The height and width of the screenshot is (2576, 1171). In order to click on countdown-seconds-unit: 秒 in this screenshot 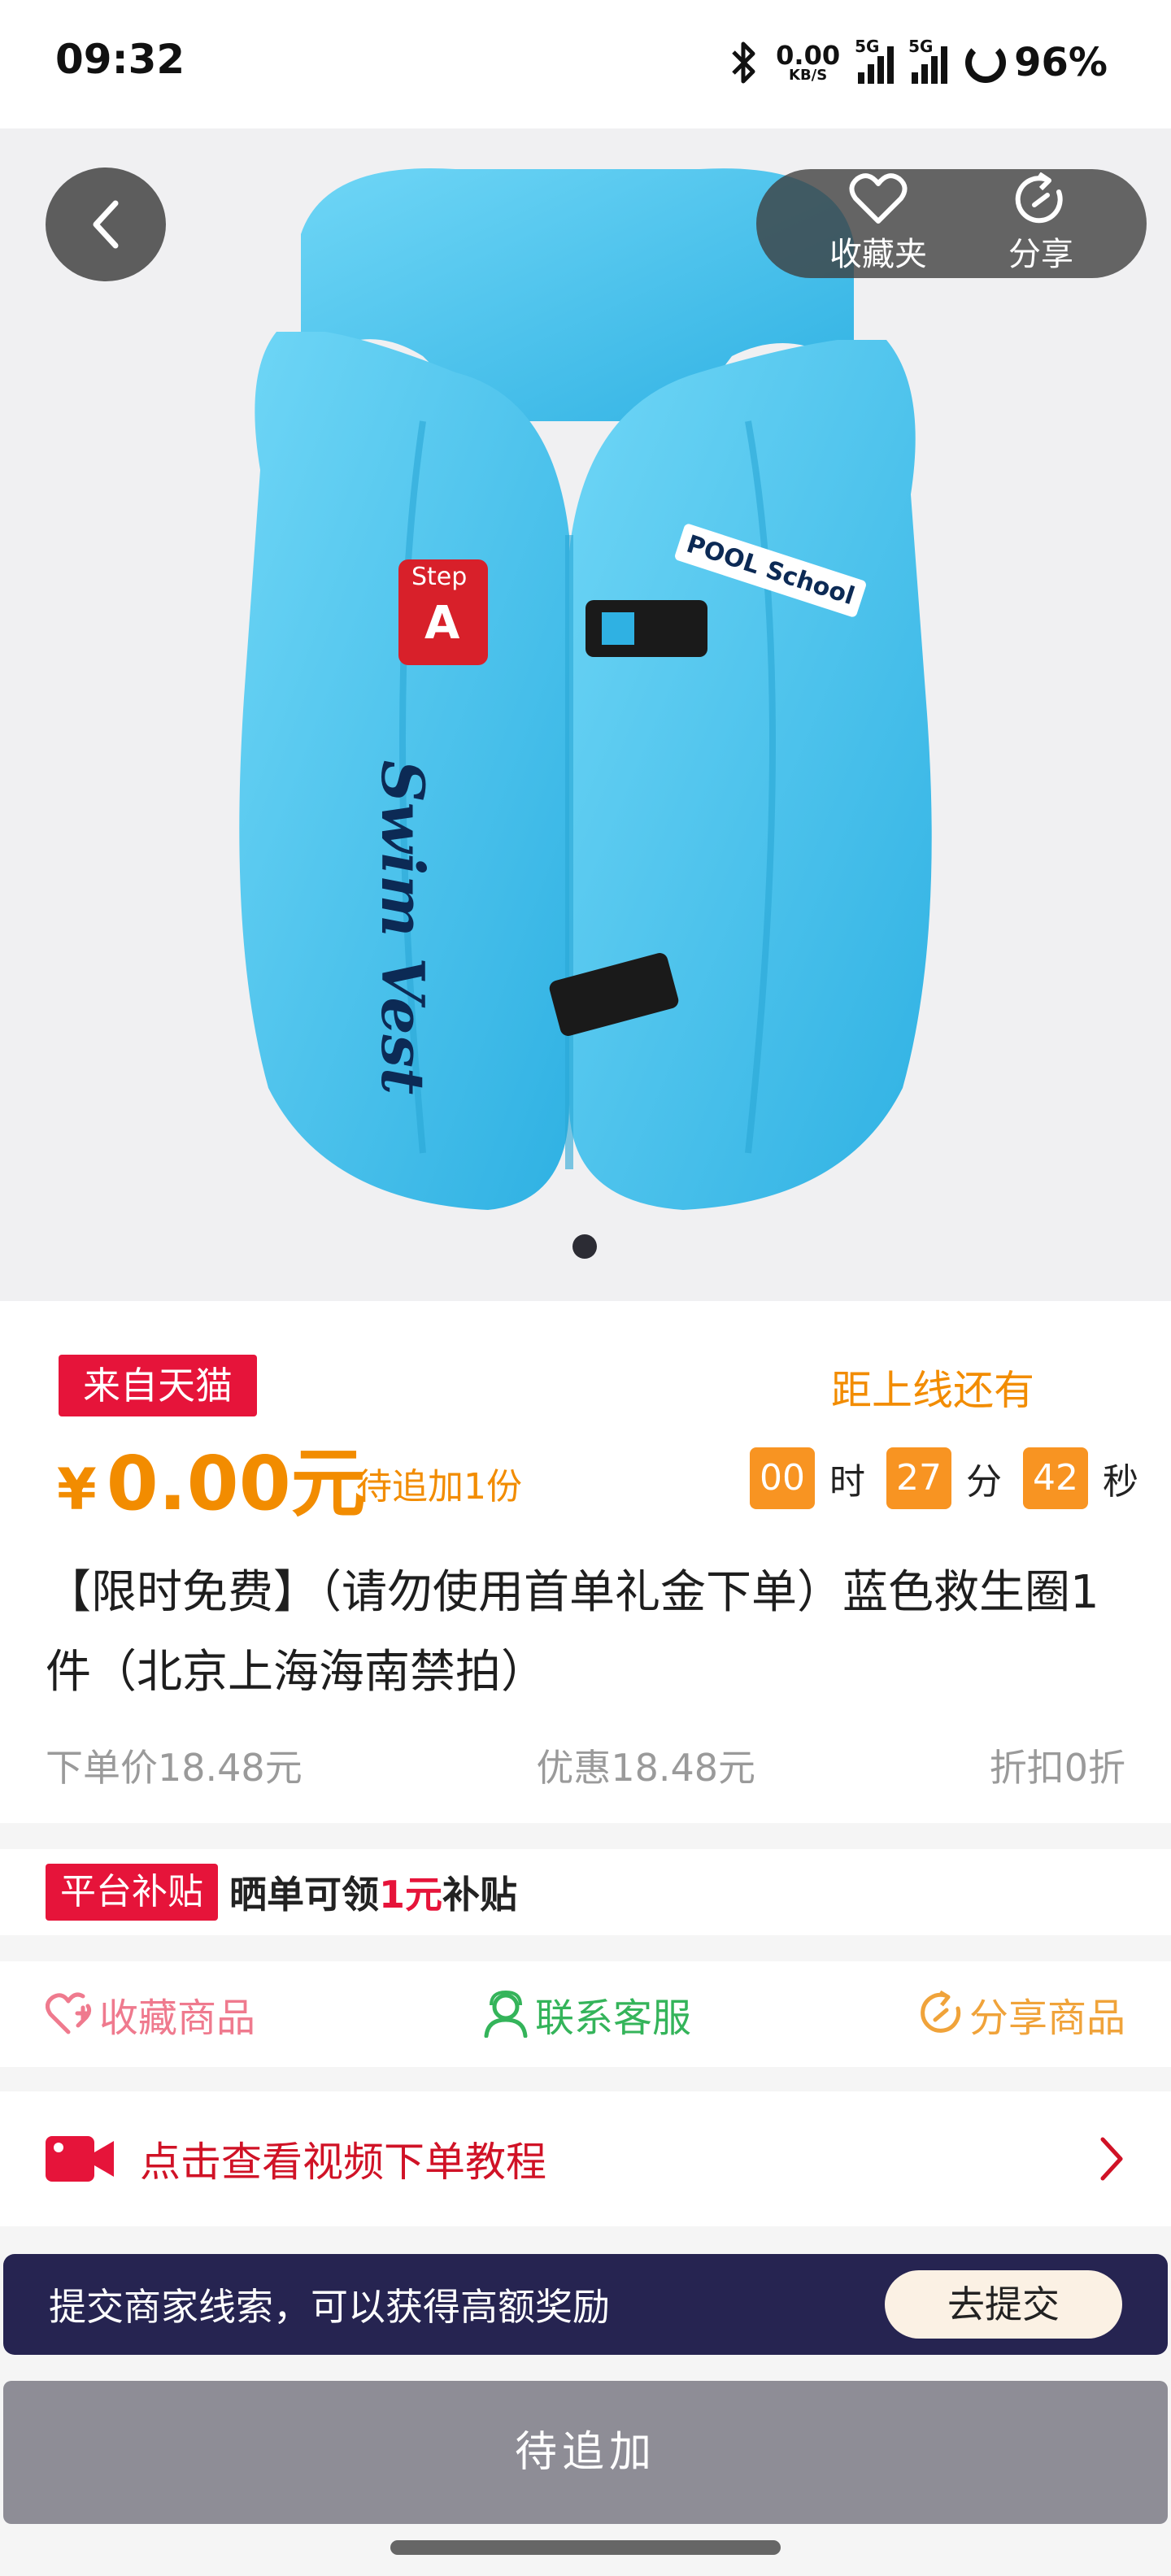, I will do `click(1120, 1482)`.